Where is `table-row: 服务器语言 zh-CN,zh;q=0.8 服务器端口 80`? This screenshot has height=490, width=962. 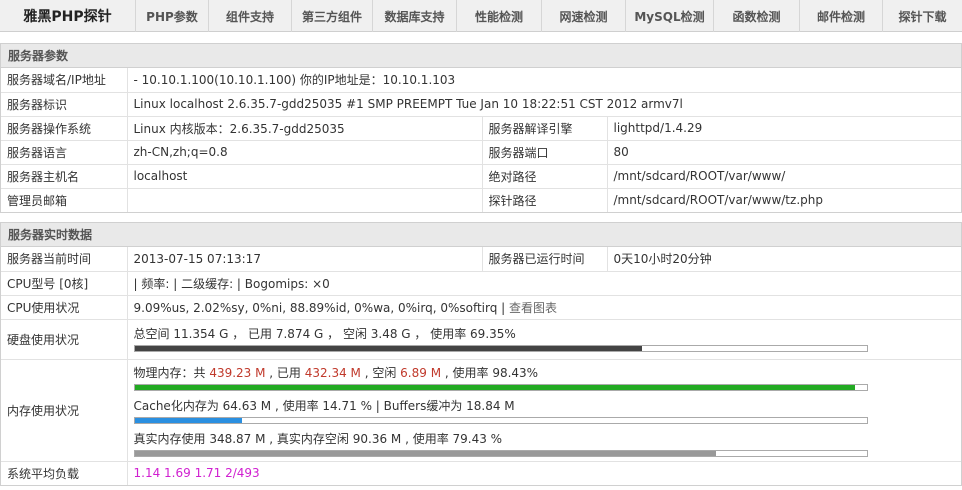 table-row: 服务器语言 zh-CN,zh;q=0.8 服务器端口 80 is located at coordinates (481, 152).